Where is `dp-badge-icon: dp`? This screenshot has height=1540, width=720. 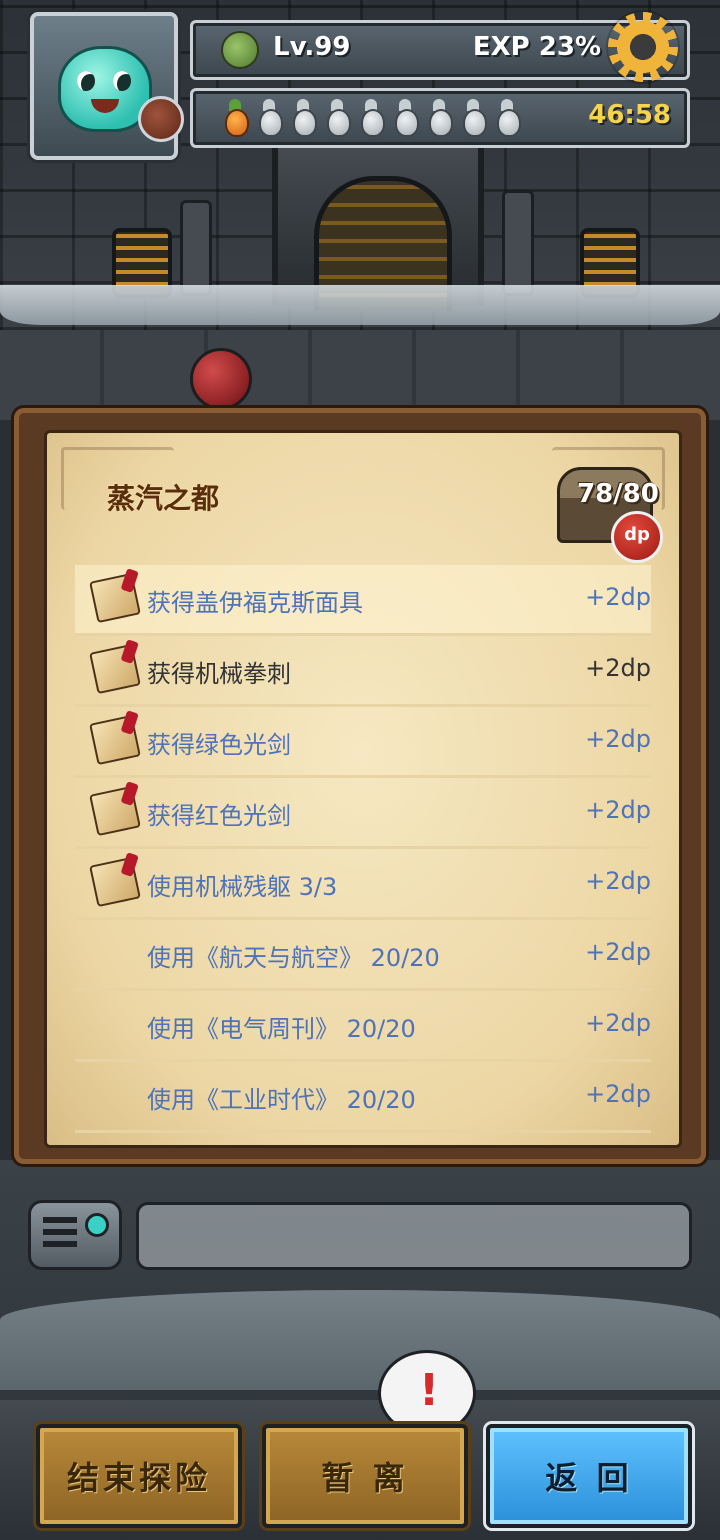
dp-badge-icon: dp is located at coordinates (637, 537).